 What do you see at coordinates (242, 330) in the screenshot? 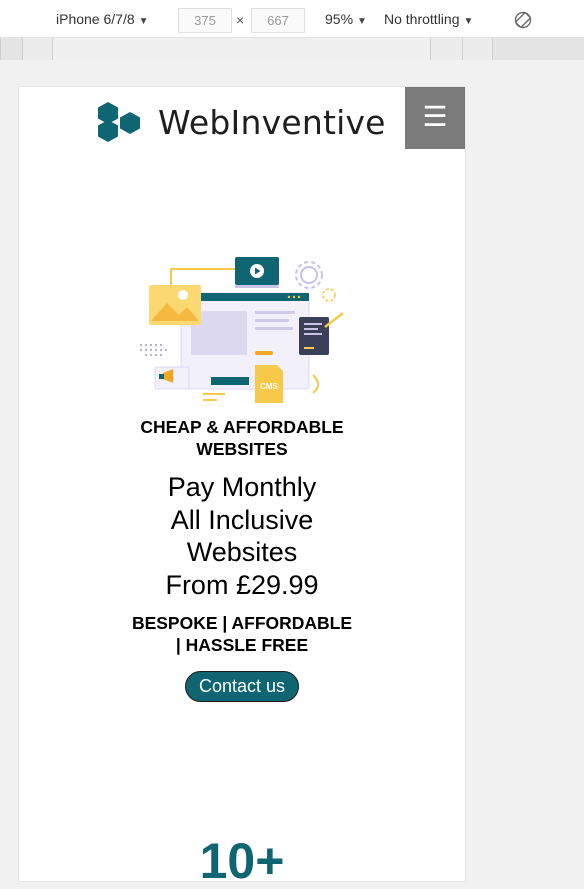
I see `web-design-illustration: CMS` at bounding box center [242, 330].